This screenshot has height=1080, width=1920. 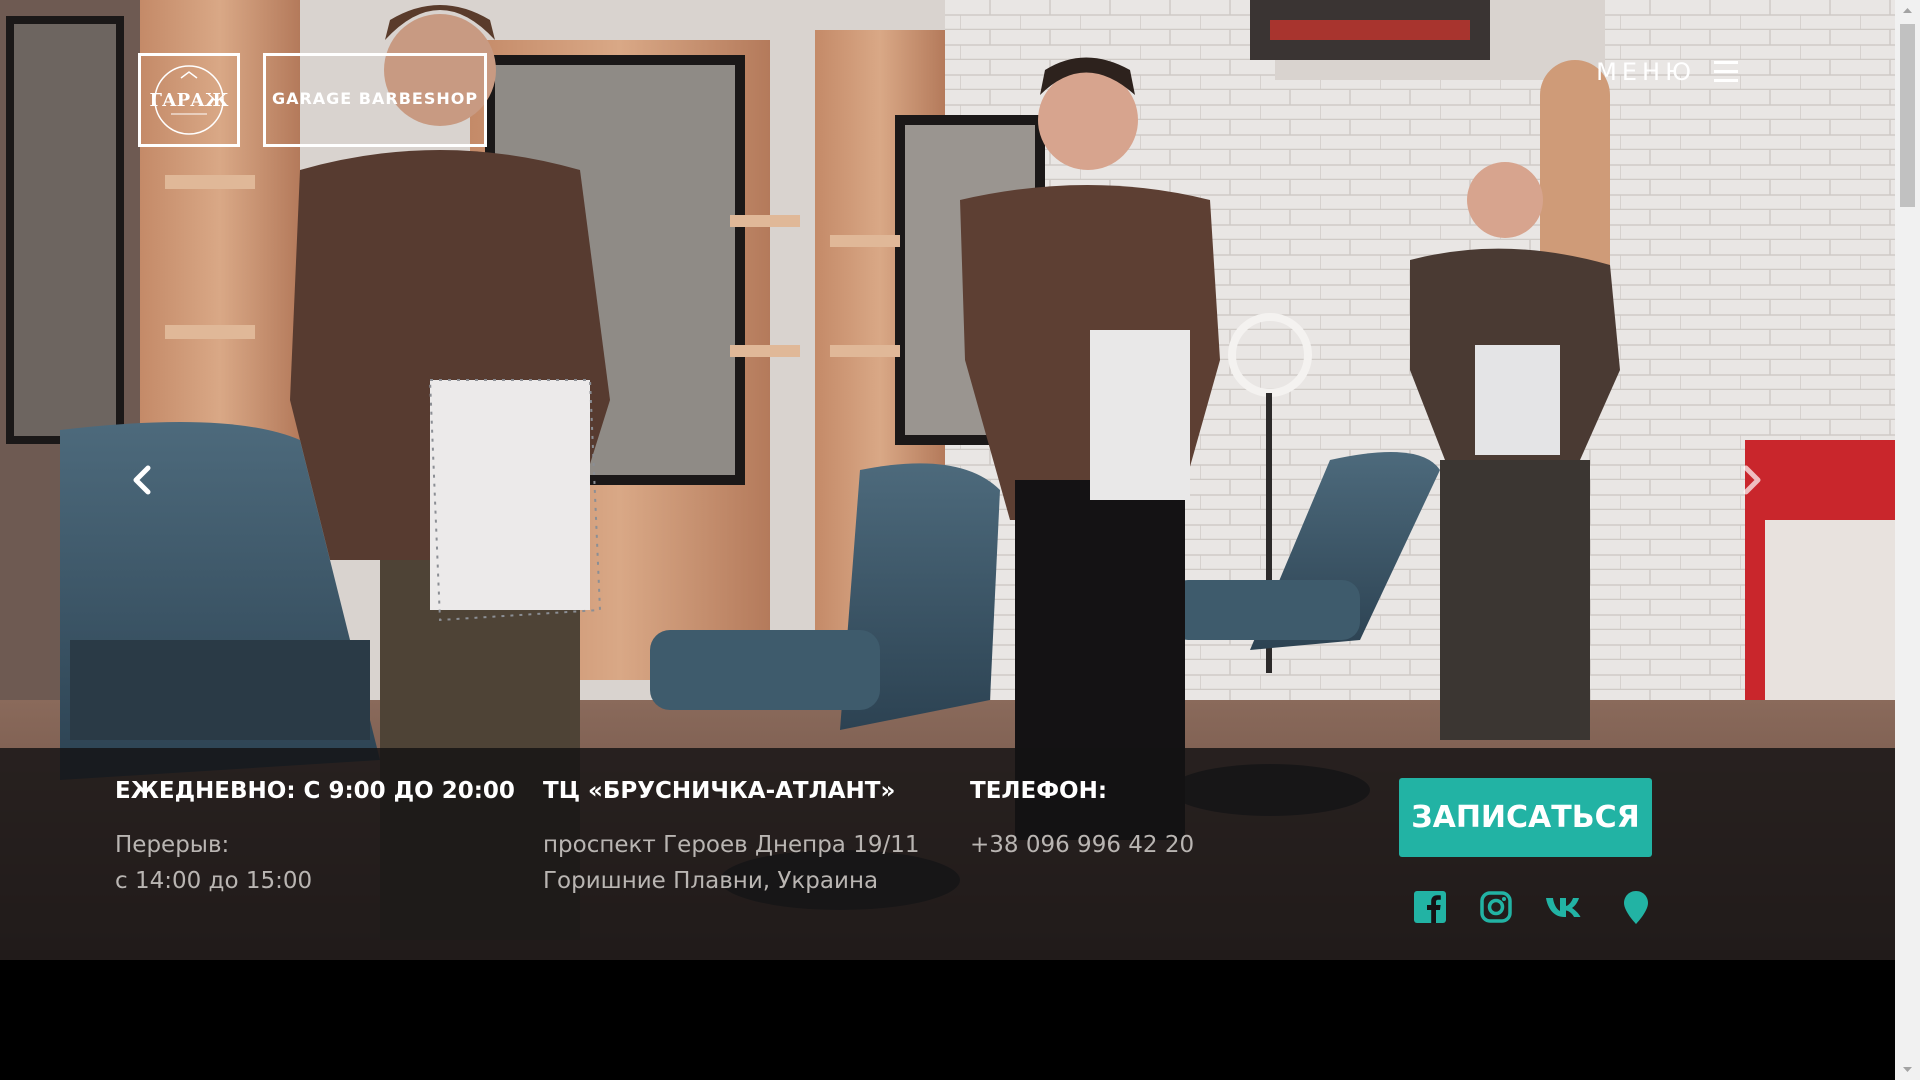 I want to click on menu-button: МЕНЮ, so click(x=1667, y=72).